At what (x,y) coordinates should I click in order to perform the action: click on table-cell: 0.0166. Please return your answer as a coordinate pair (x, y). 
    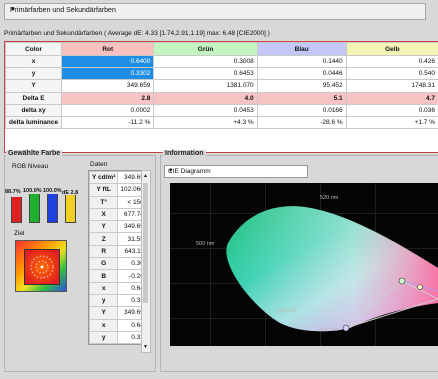
    Looking at the image, I should click on (301, 110).